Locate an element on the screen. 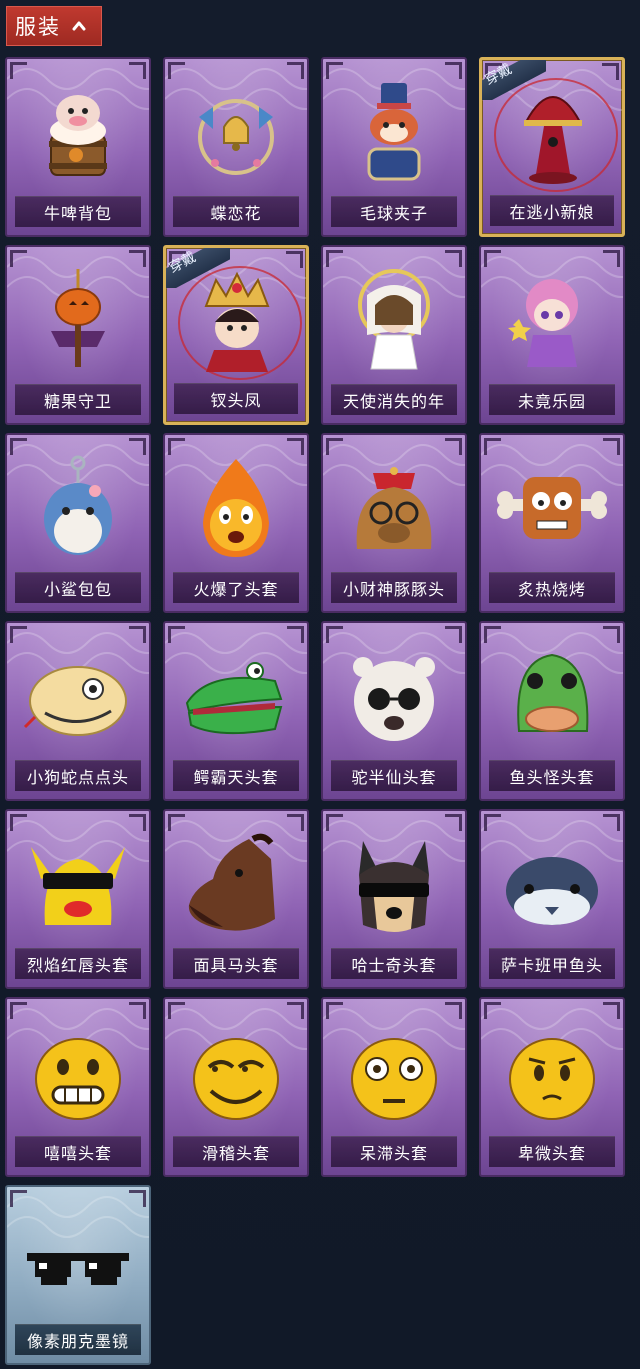  costume-card: 小狗蛇点点头 is located at coordinates (78, 711).